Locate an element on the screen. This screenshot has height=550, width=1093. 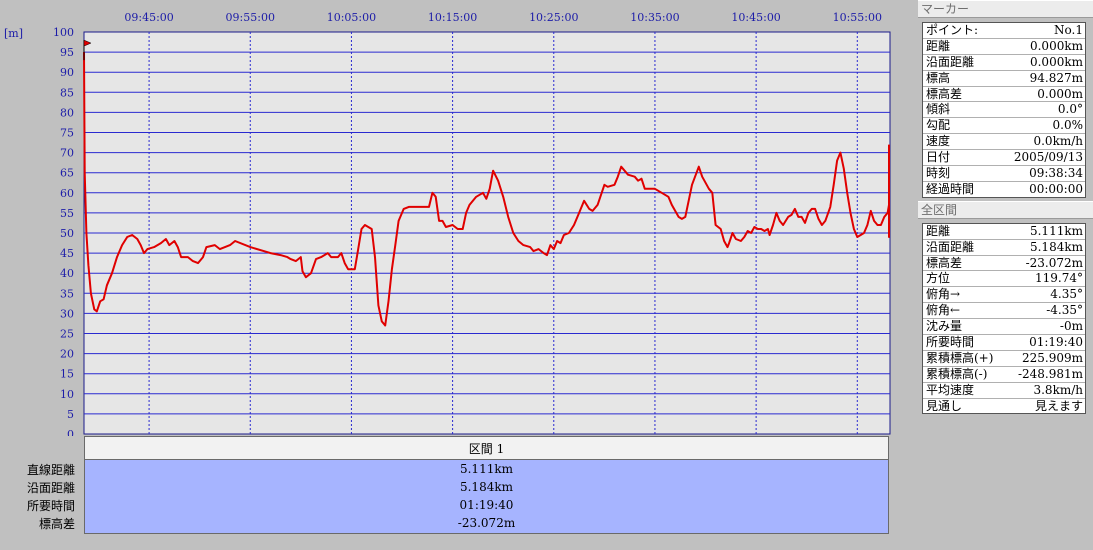
info-row: 速度 0.0km/h is located at coordinates (1004, 142).